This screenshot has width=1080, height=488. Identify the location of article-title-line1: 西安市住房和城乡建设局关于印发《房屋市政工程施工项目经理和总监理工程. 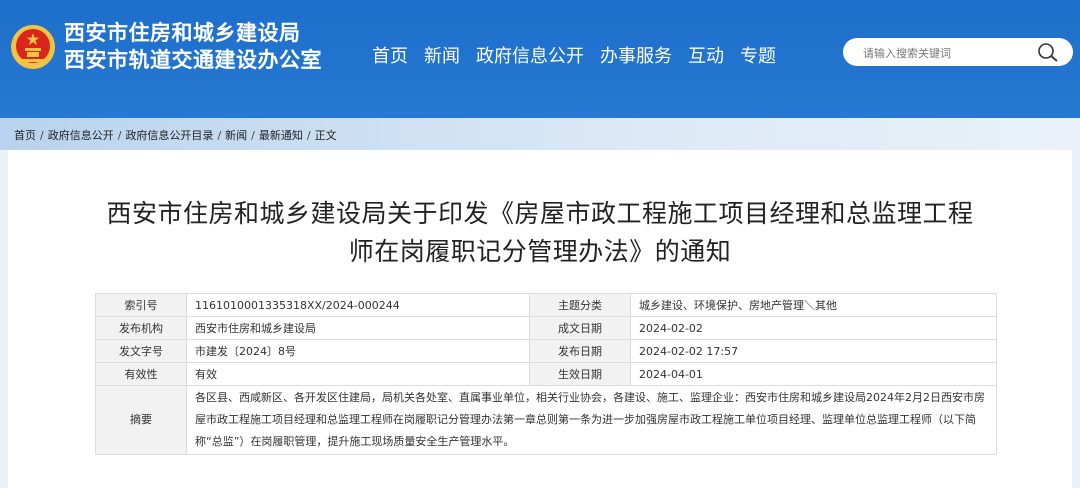
(540, 213).